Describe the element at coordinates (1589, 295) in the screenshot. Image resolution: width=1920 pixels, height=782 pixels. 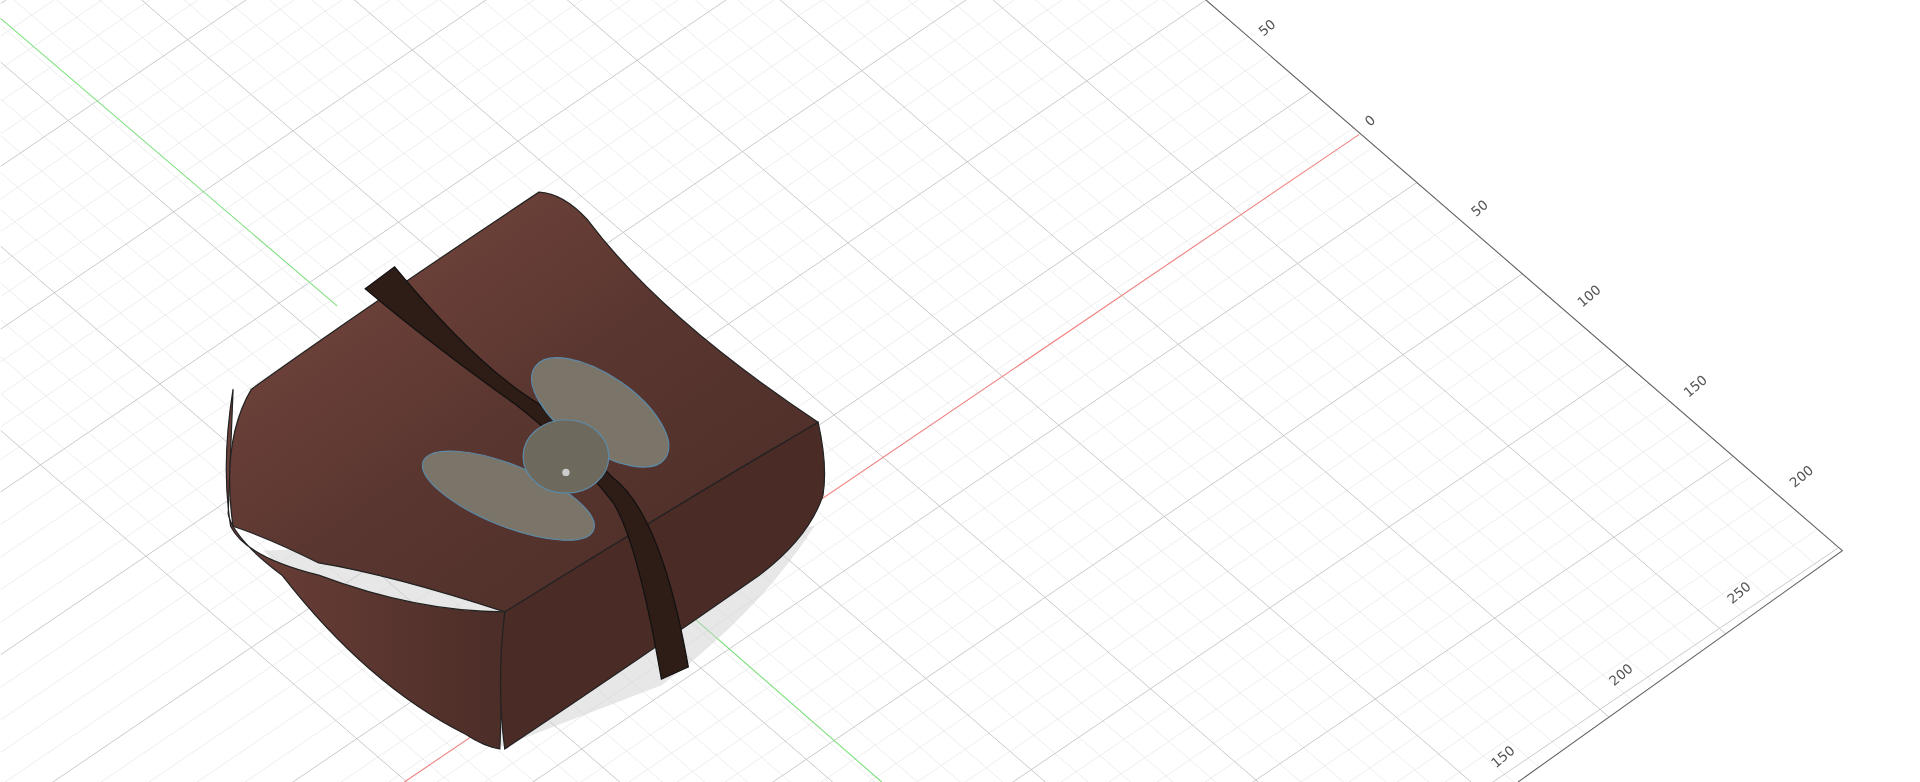
I see `ruler-label: 100` at that location.